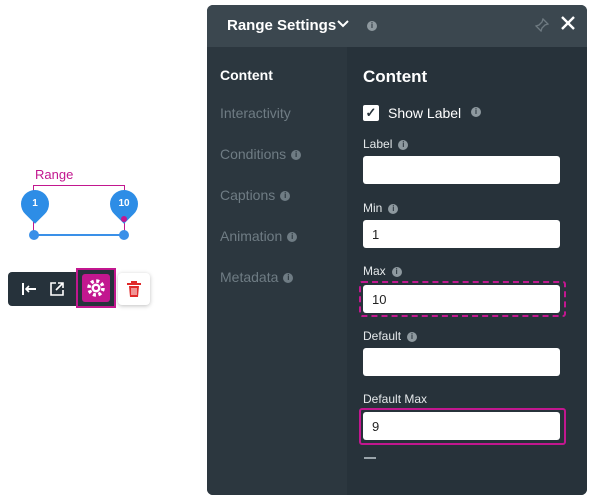 The width and height of the screenshot is (590, 498). What do you see at coordinates (54, 174) in the screenshot?
I see `range-widget-label: Range` at bounding box center [54, 174].